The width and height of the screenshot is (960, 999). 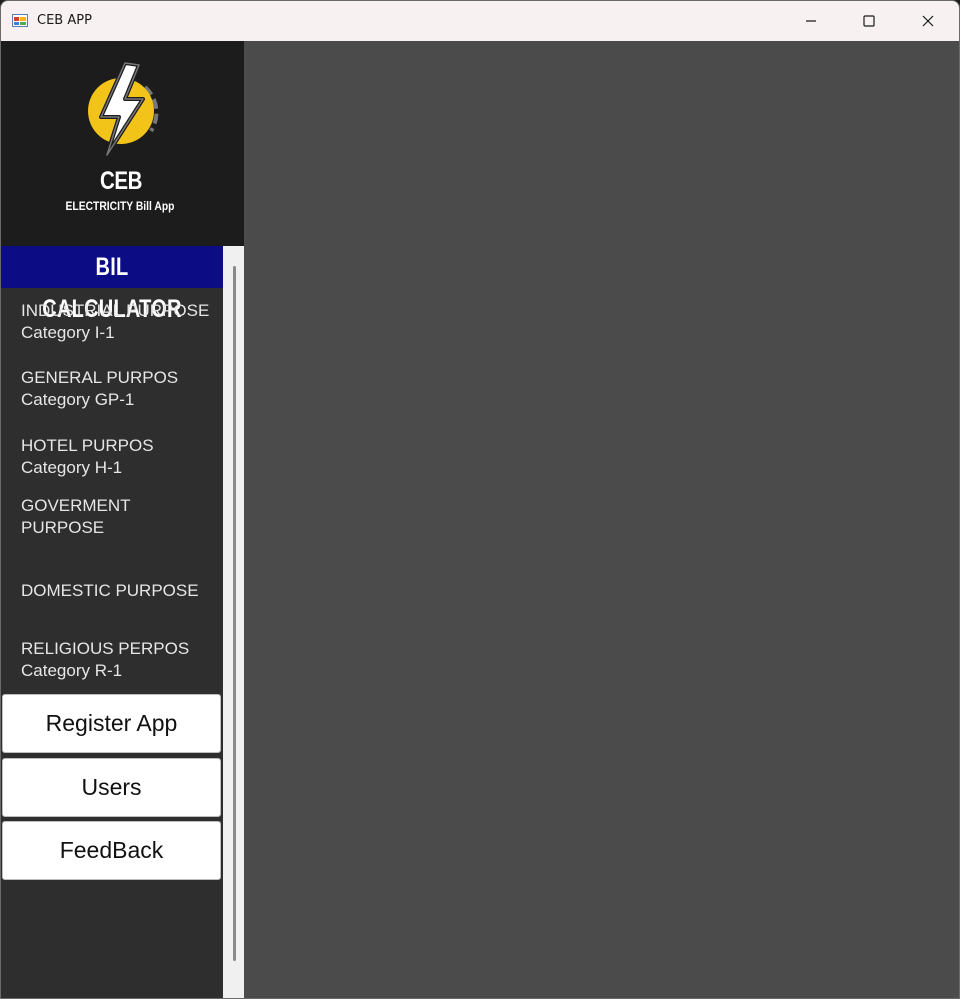 I want to click on nav-item-subtitle: Category I-1, so click(x=68, y=332).